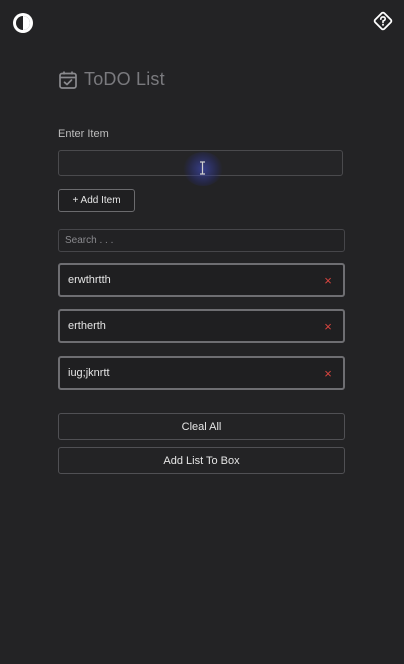 This screenshot has height=664, width=404. I want to click on theme-toggle-button, so click(23, 23).